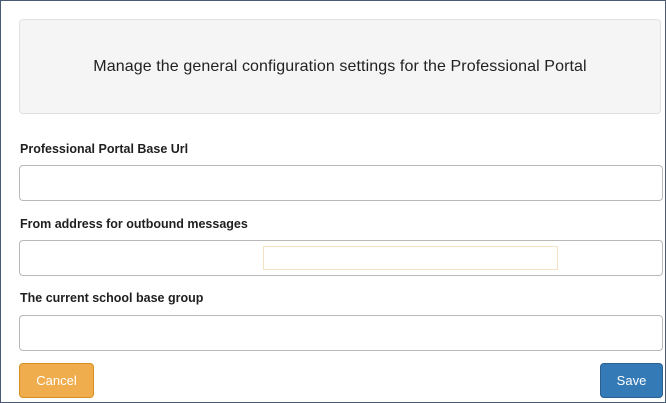 The height and width of the screenshot is (403, 666). I want to click on base-url-input, so click(341, 183).